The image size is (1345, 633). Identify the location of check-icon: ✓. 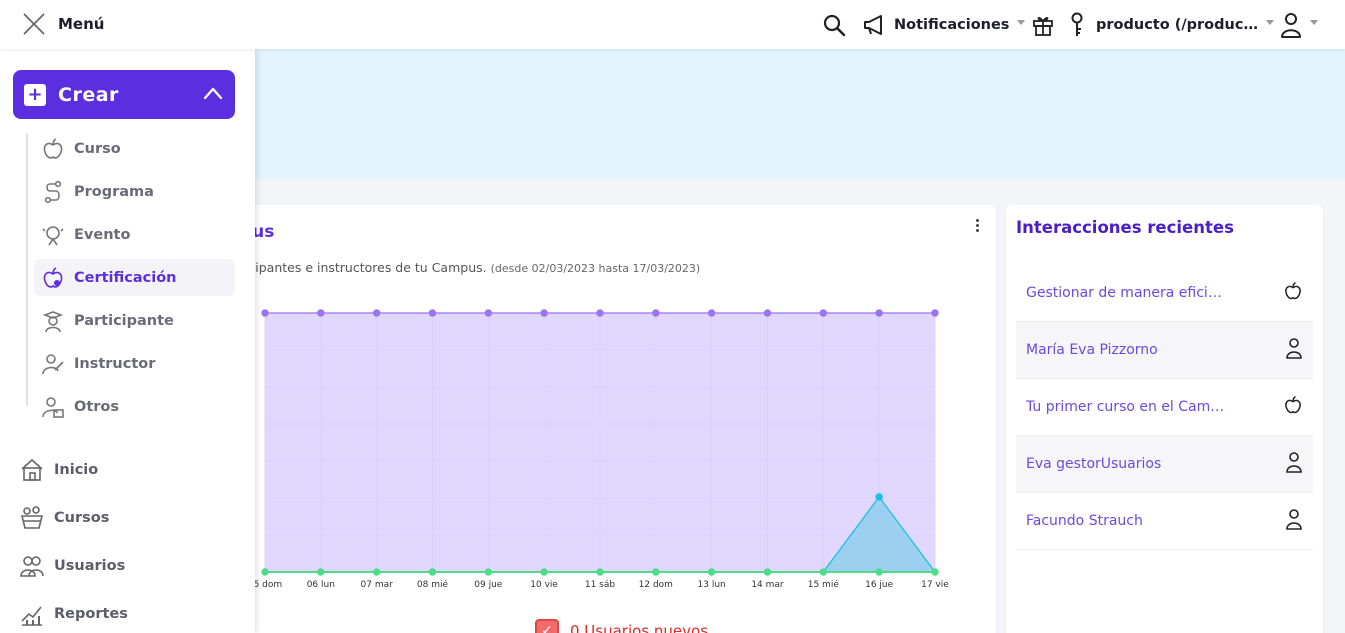
(547, 626).